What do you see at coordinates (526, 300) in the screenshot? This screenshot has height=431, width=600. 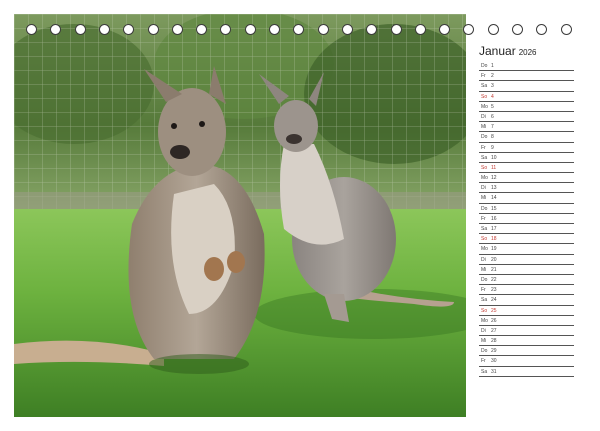 I see `day-row: Sa 24` at bounding box center [526, 300].